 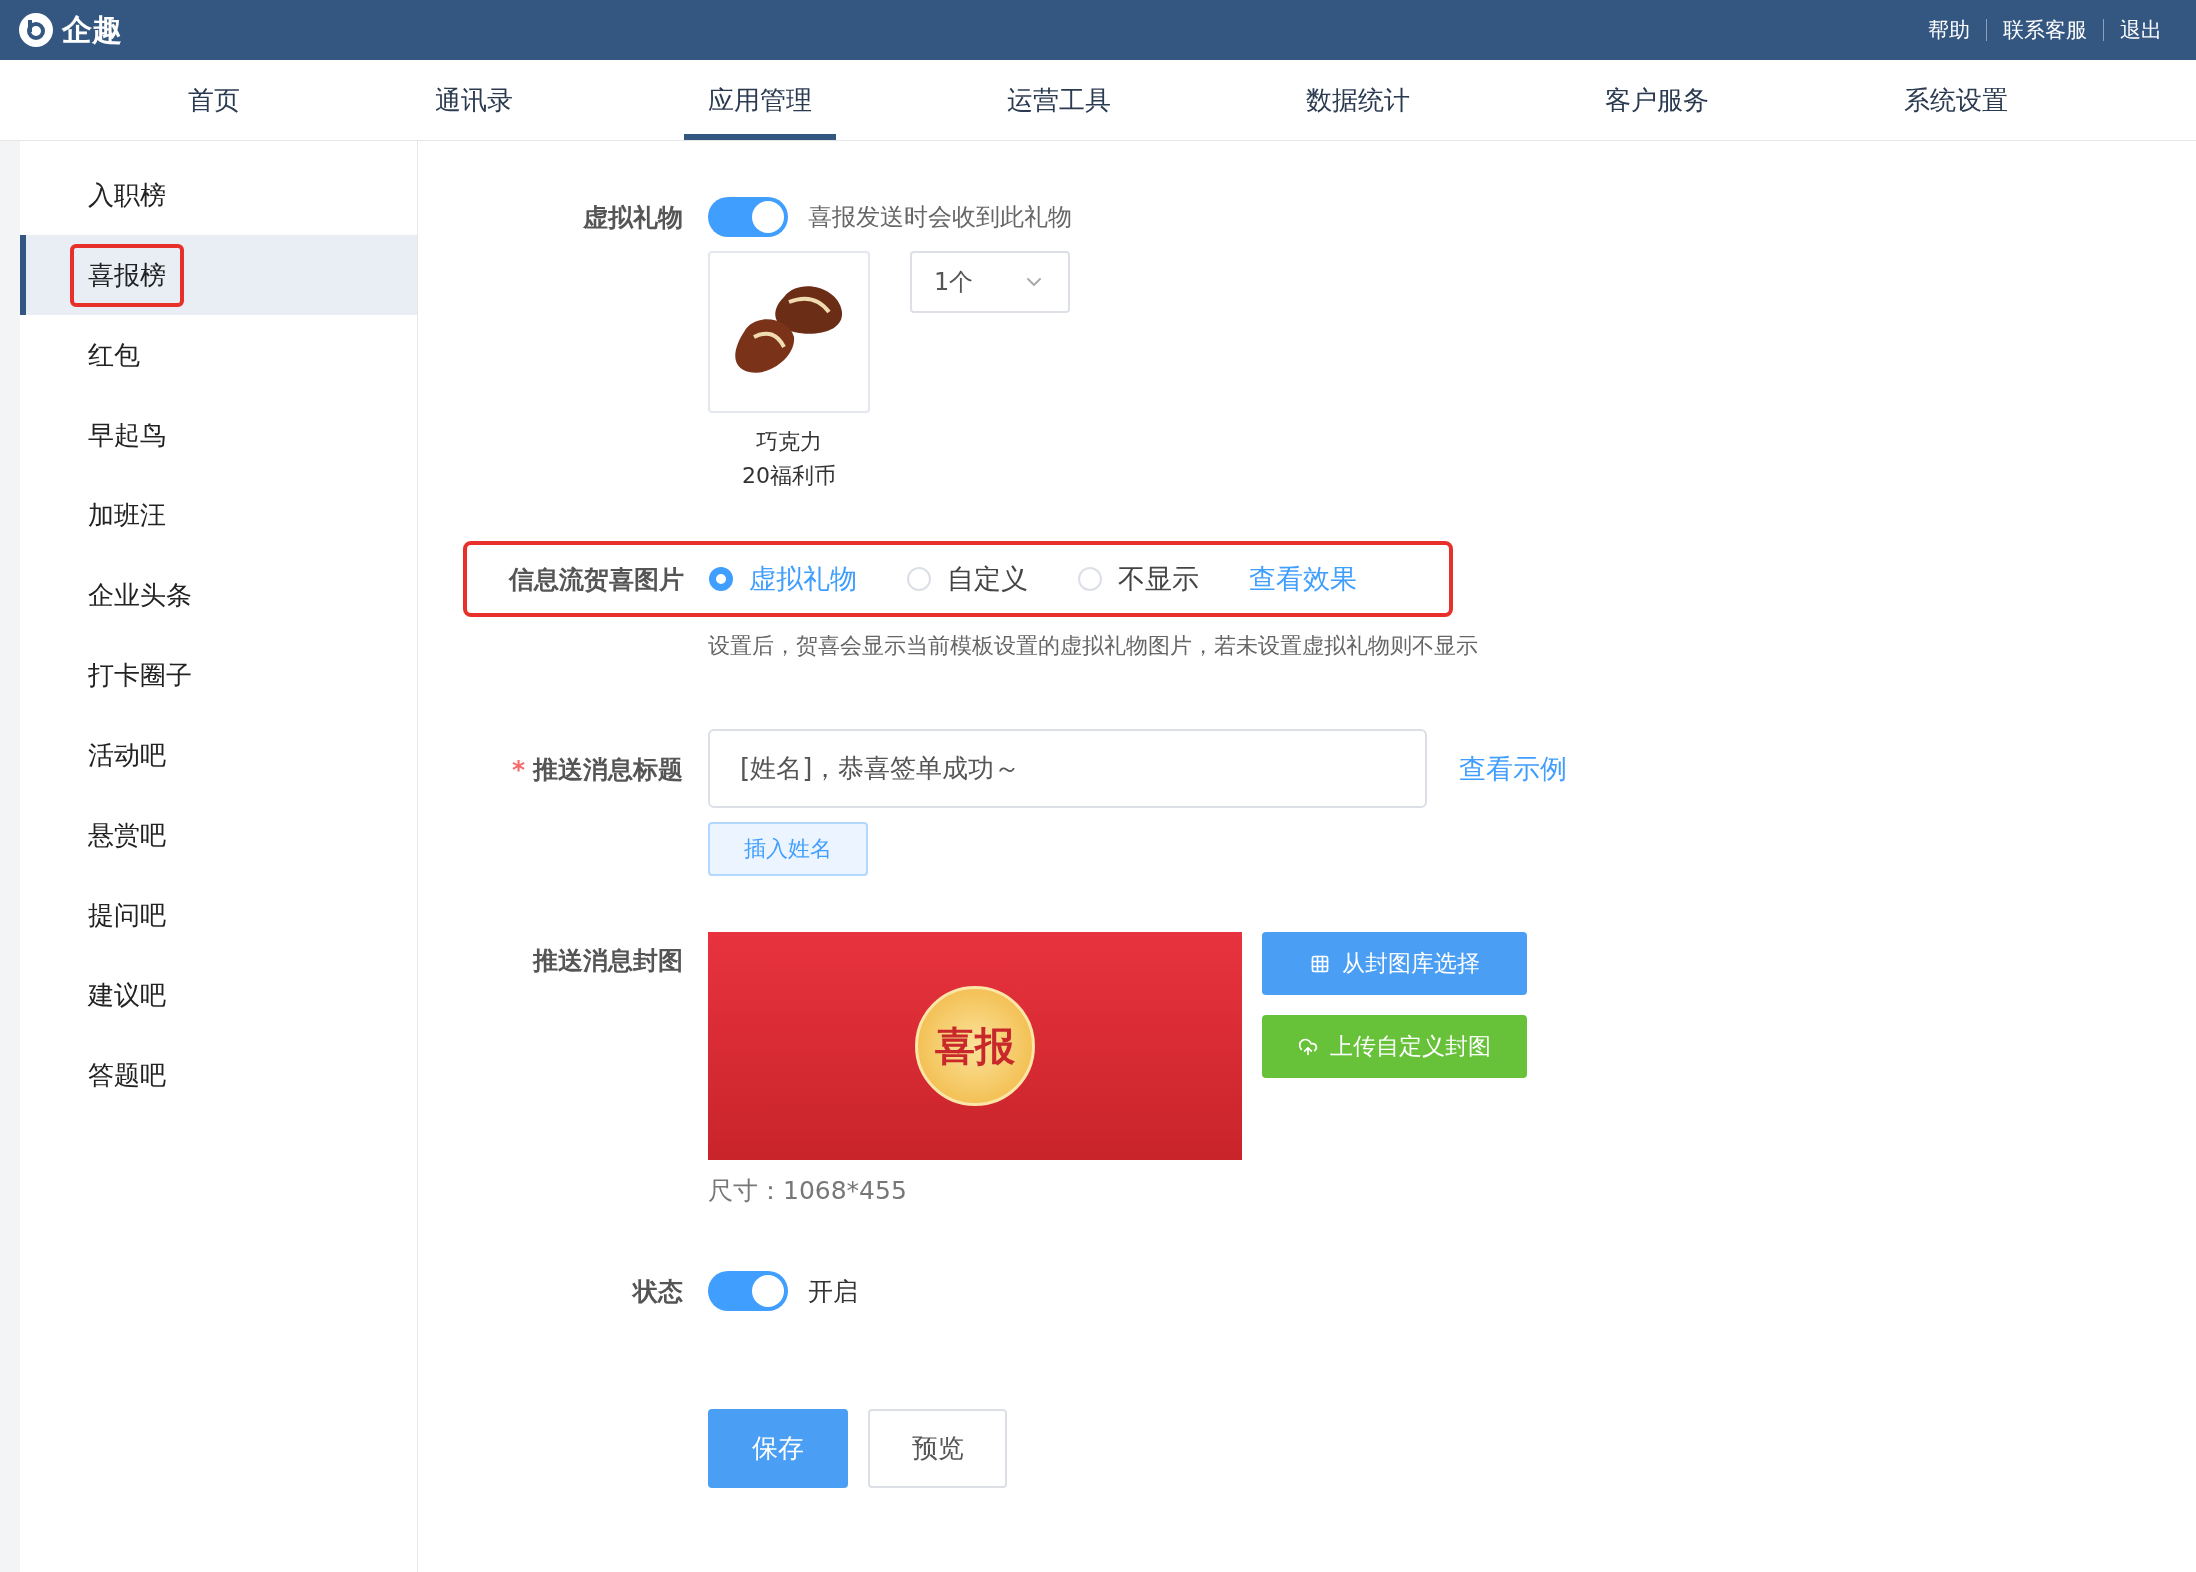 I want to click on sidebar-item: 红包, so click(x=218, y=355).